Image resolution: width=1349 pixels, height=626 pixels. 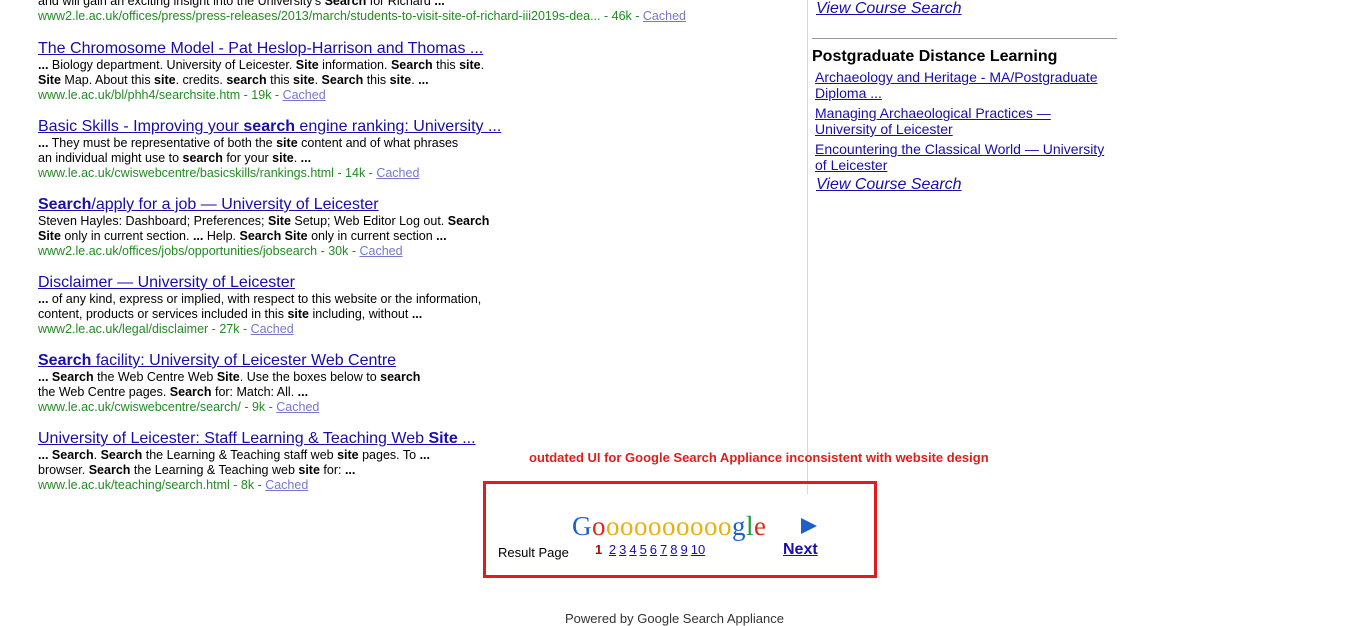 I want to click on next-arrow-icon, so click(x=809, y=526).